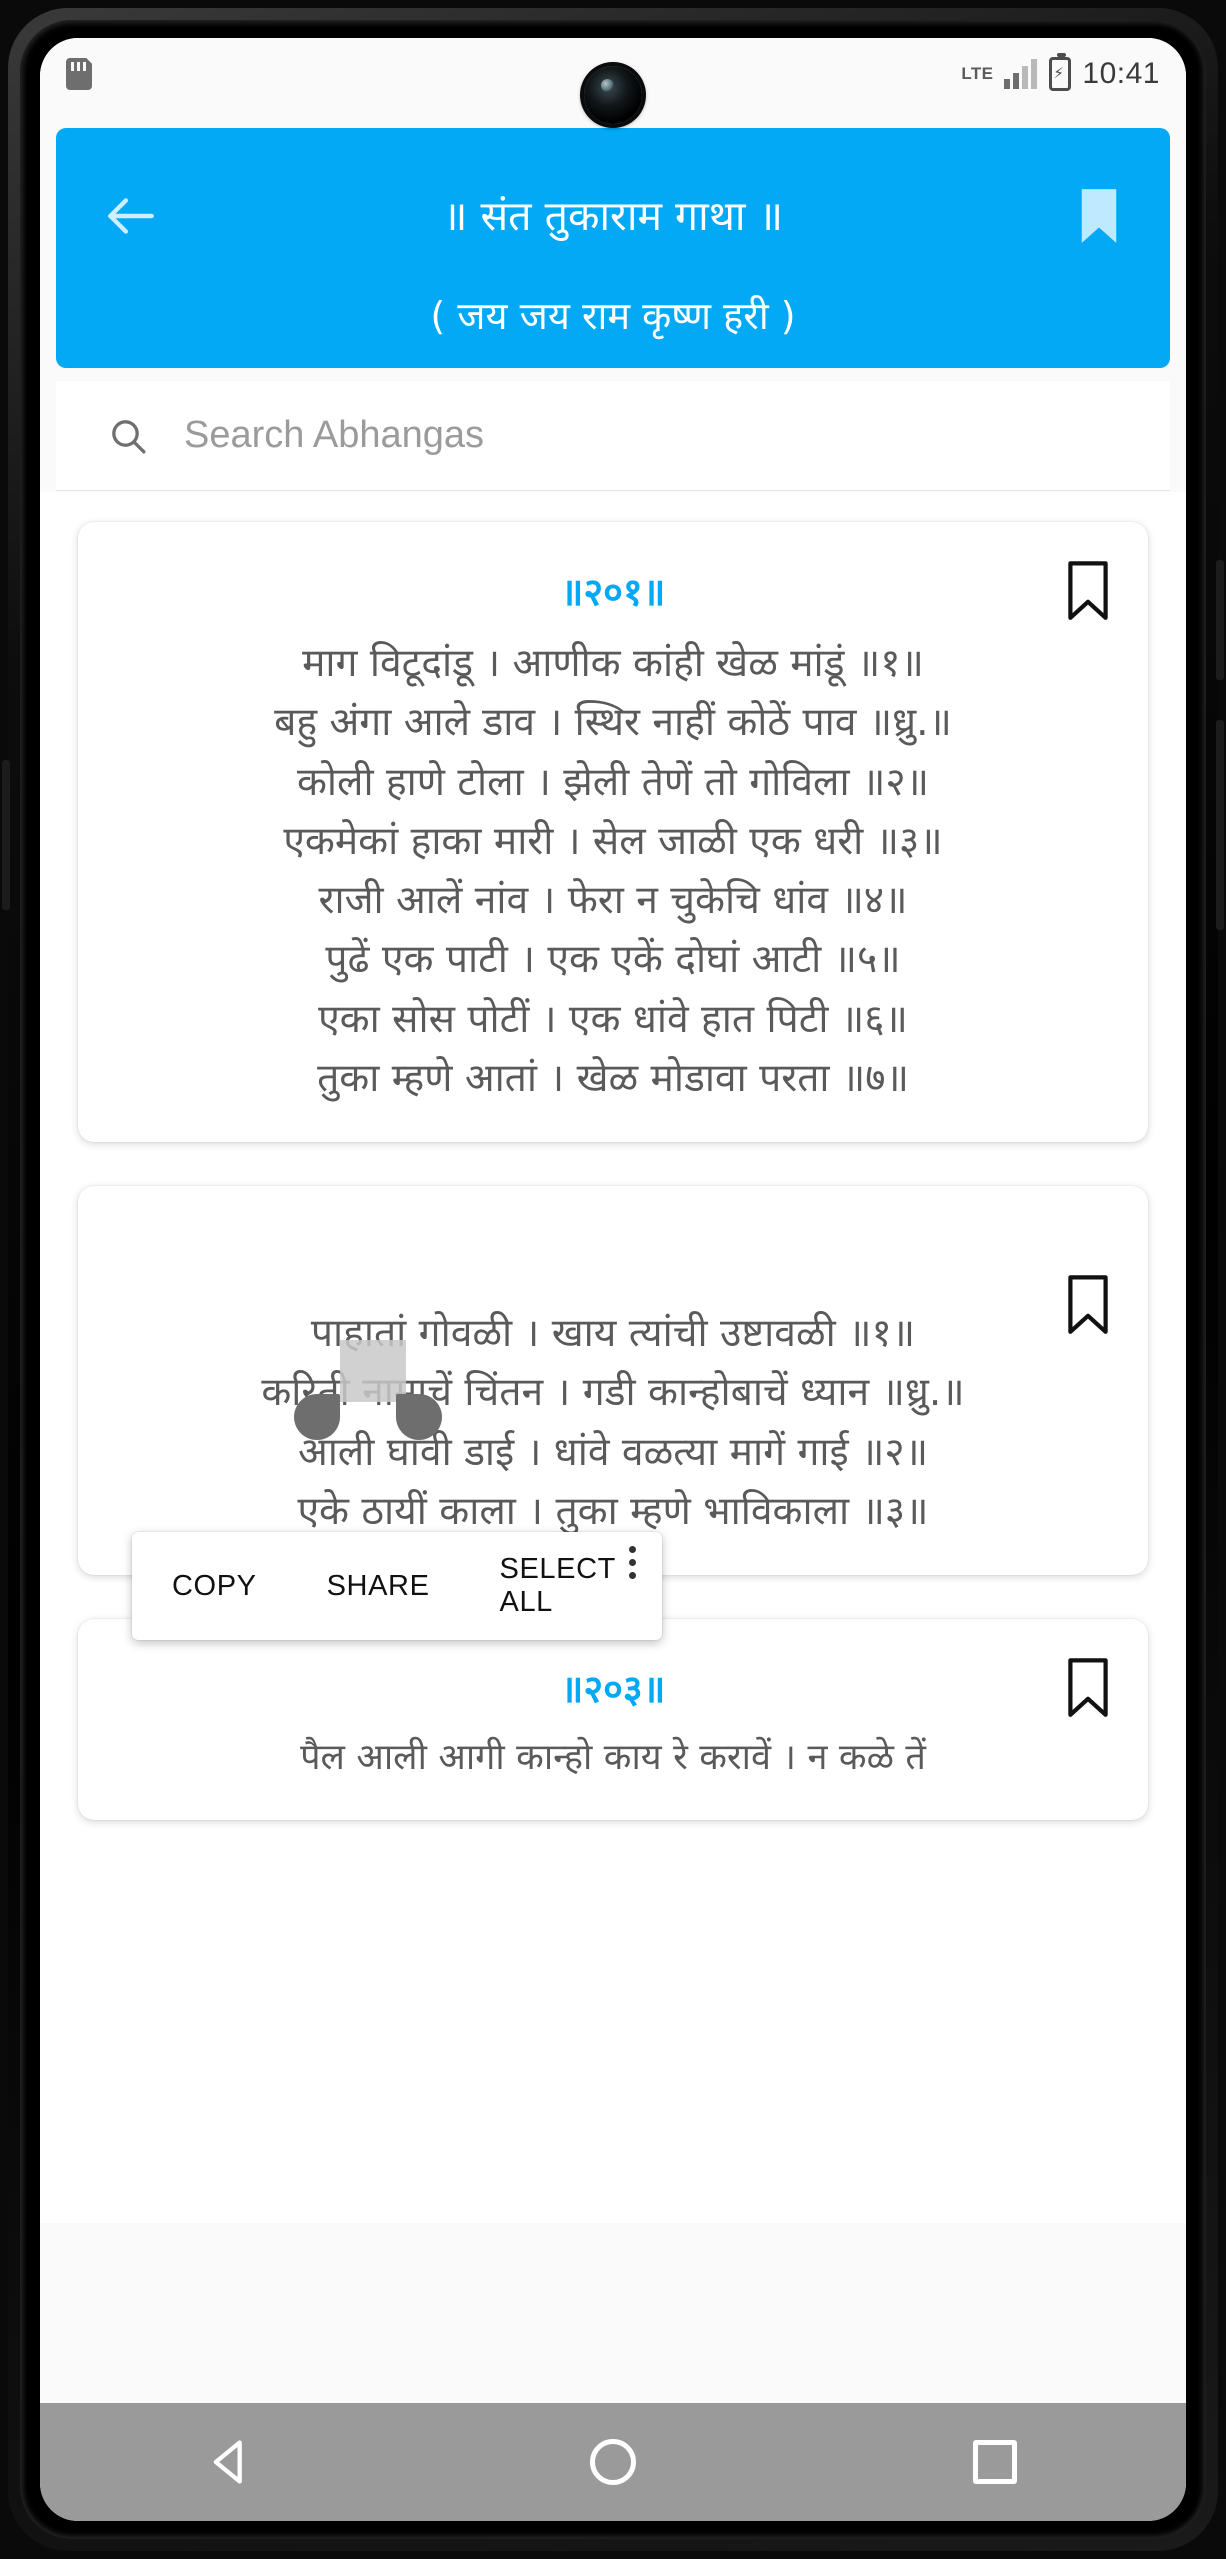  What do you see at coordinates (1220, 620) in the screenshot?
I see `volume-up-button` at bounding box center [1220, 620].